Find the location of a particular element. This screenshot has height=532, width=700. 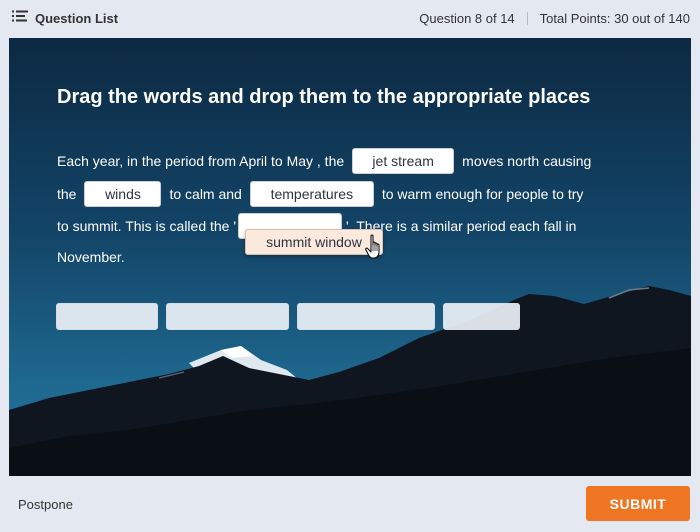

question-progress: Question 8 of 14 is located at coordinates (467, 18).